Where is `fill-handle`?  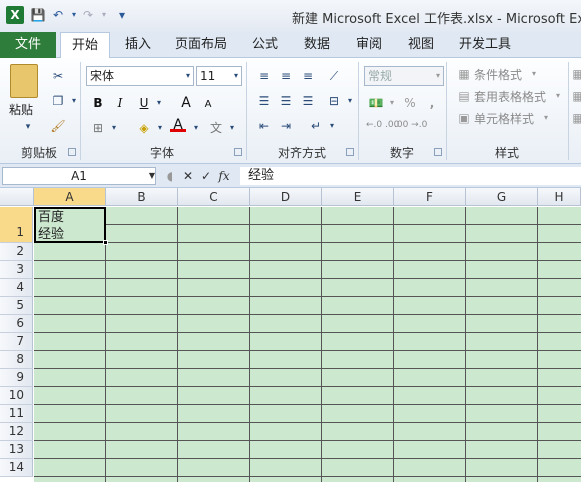 fill-handle is located at coordinates (105, 242).